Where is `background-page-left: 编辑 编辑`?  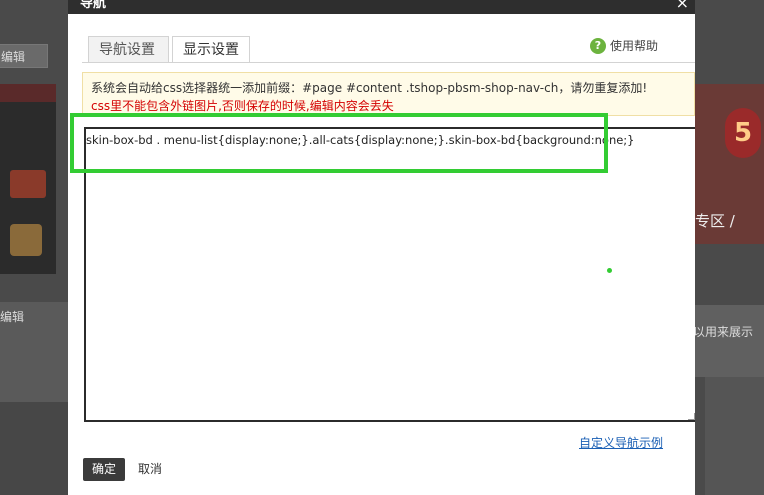
background-page-left: 编辑 编辑 is located at coordinates (34, 247).